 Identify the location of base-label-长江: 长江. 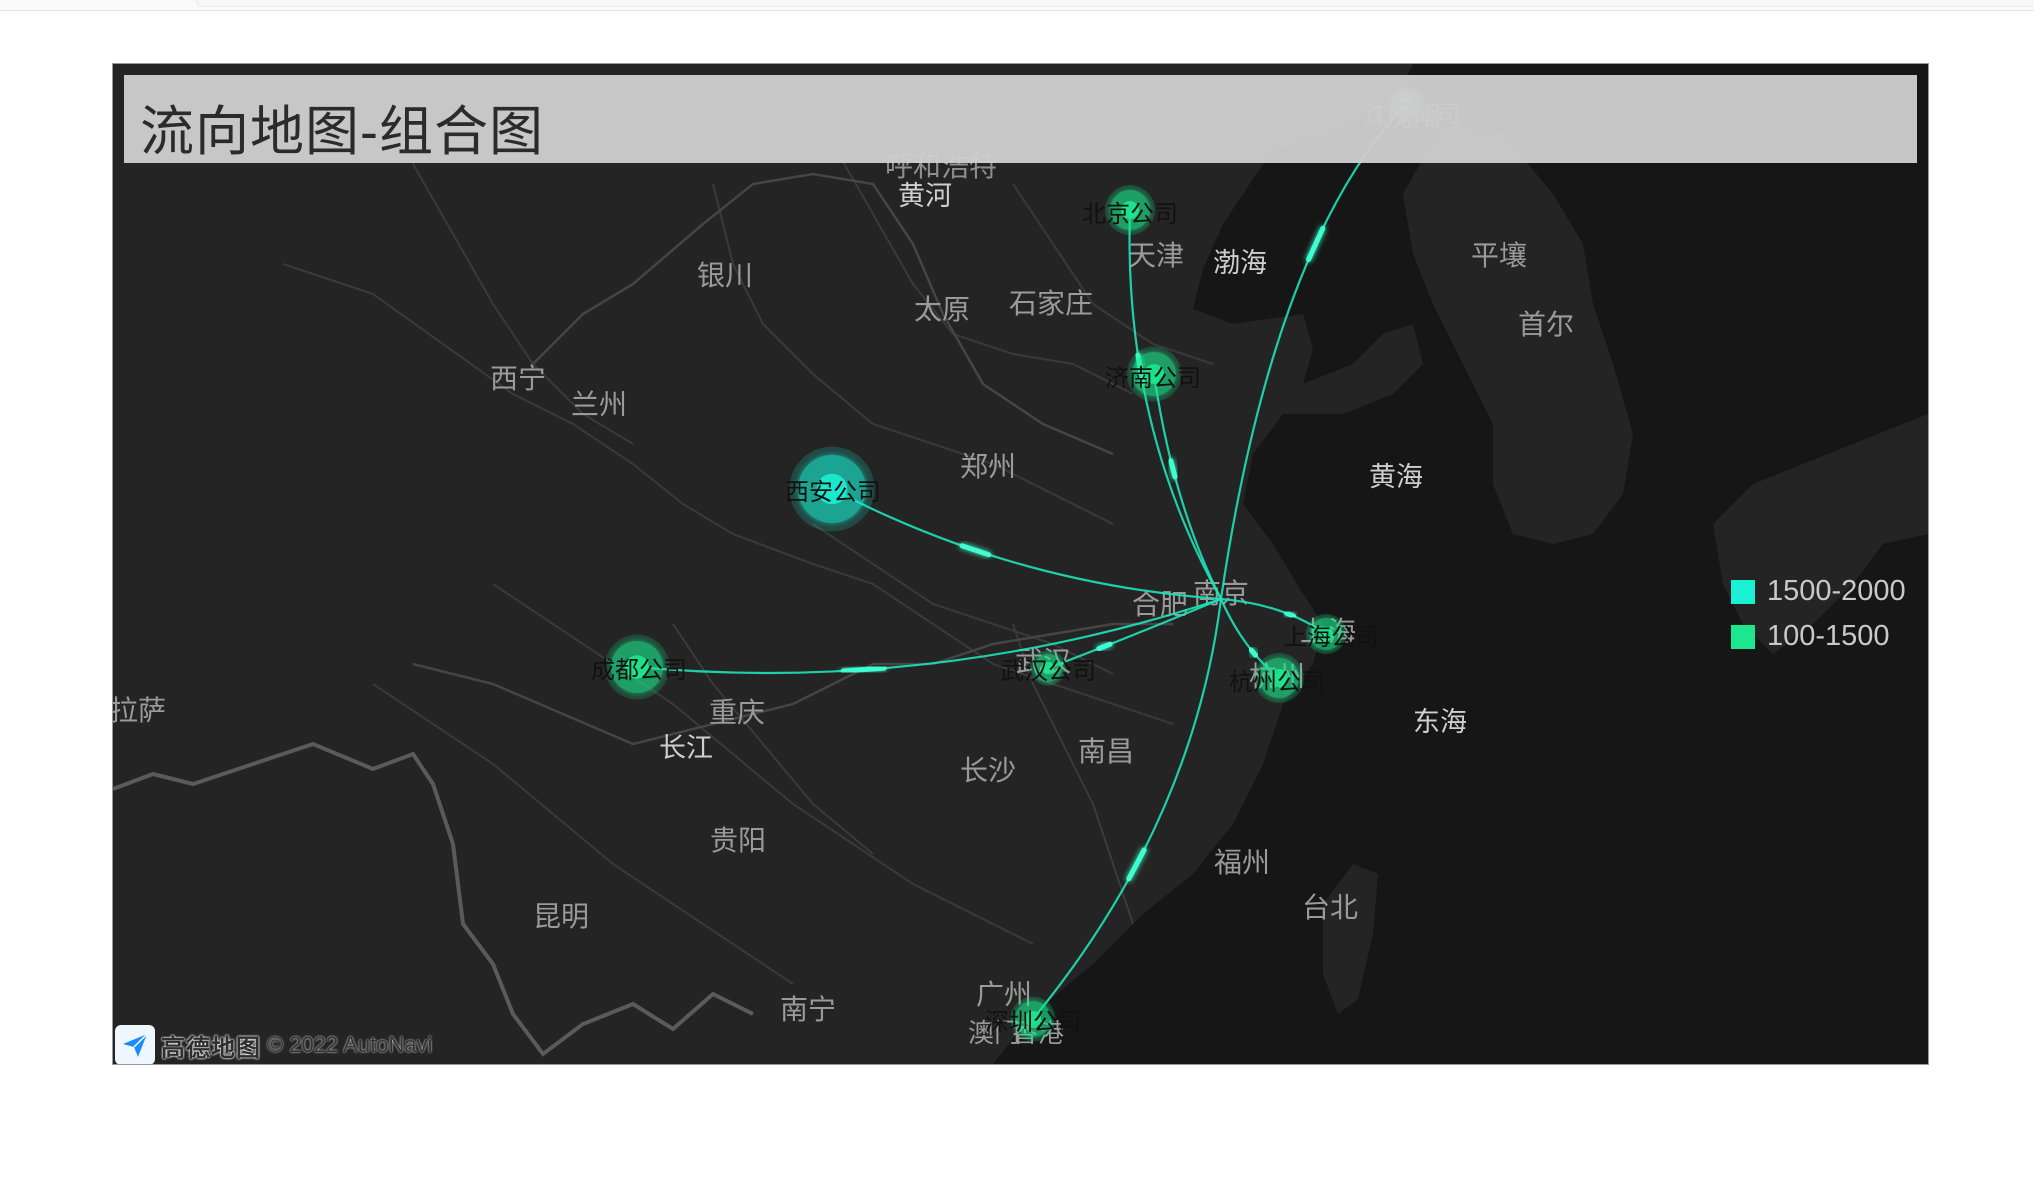
(686, 748).